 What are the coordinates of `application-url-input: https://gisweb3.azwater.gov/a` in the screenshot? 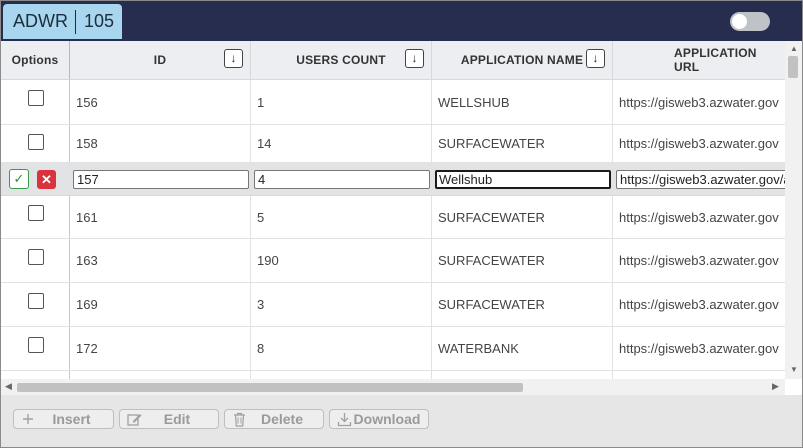 It's located at (700, 179).